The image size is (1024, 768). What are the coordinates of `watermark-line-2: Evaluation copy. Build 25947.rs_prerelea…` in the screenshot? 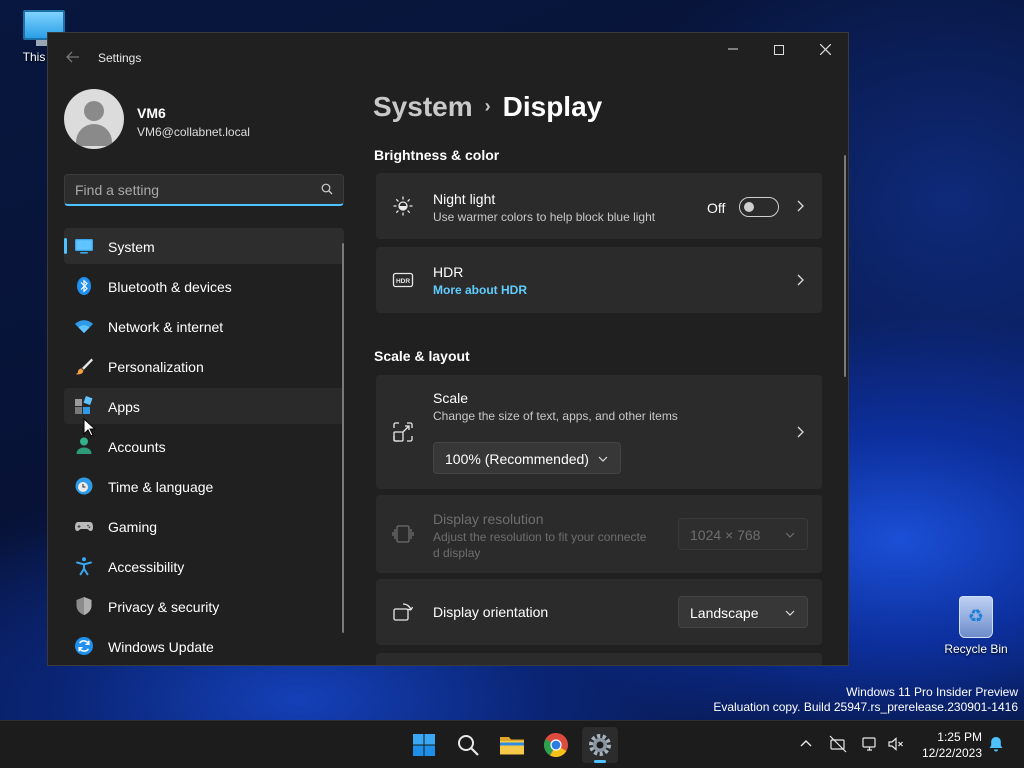 It's located at (865, 707).